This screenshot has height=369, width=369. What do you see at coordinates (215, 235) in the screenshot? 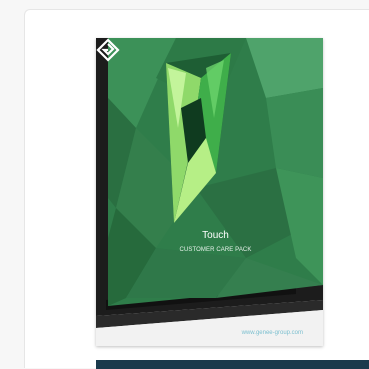
I see `product-name: Touch` at bounding box center [215, 235].